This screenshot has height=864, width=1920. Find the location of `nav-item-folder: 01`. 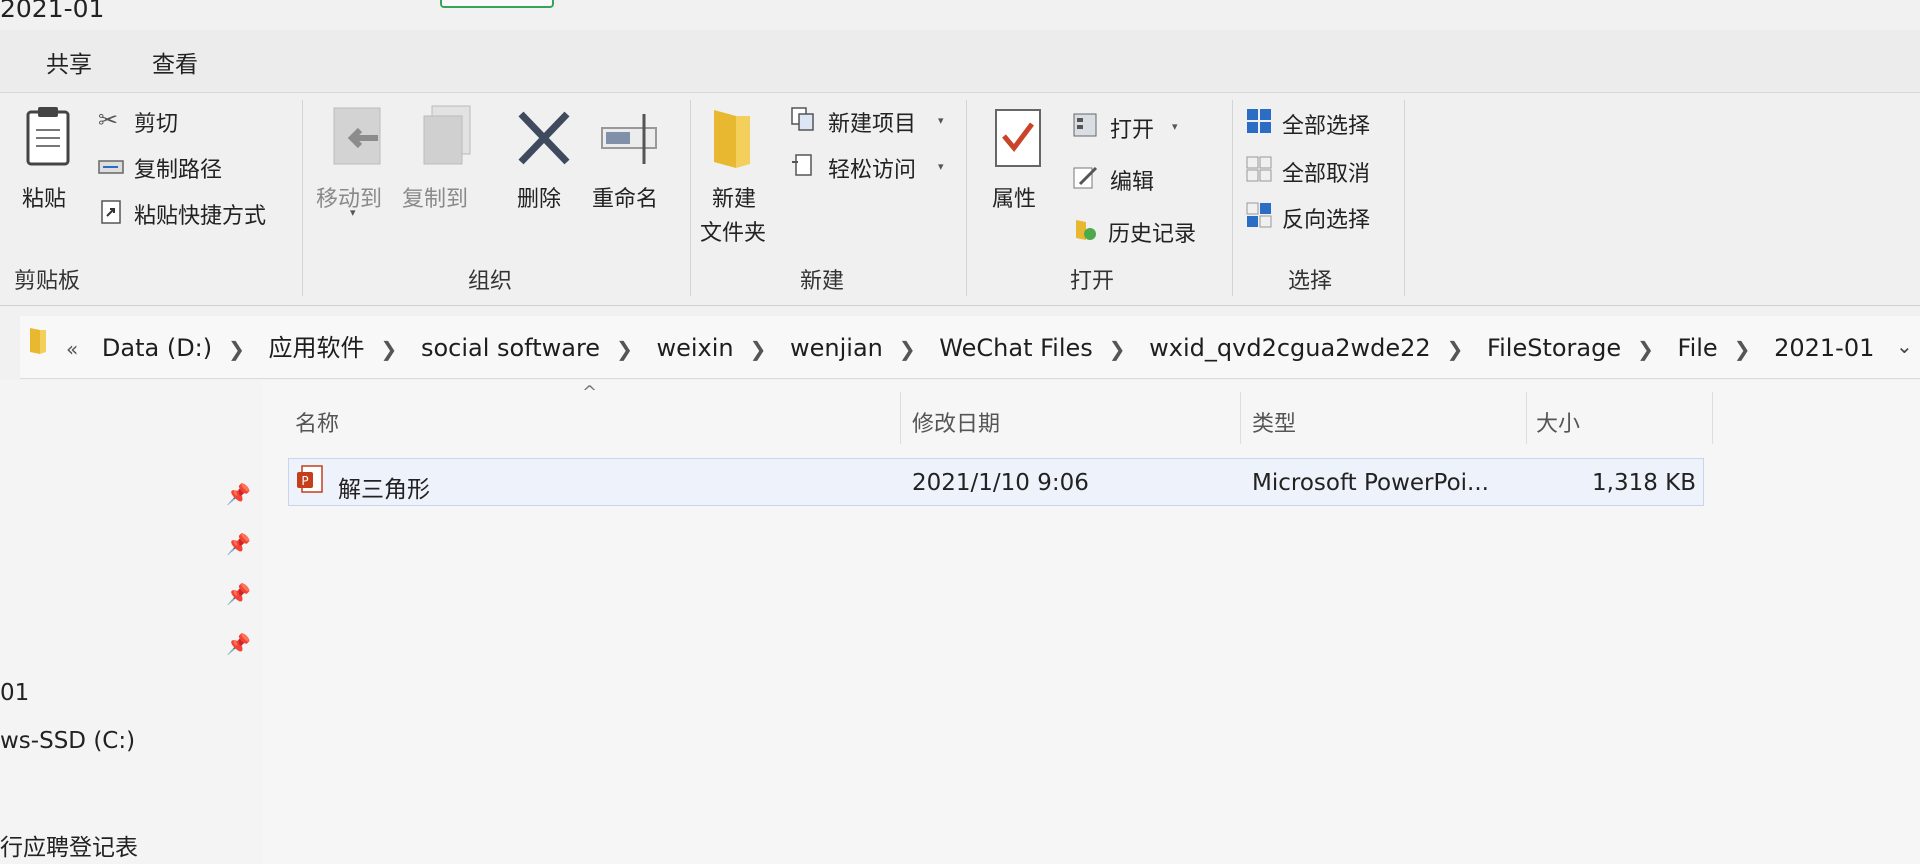

nav-item-folder: 01 is located at coordinates (14, 693).